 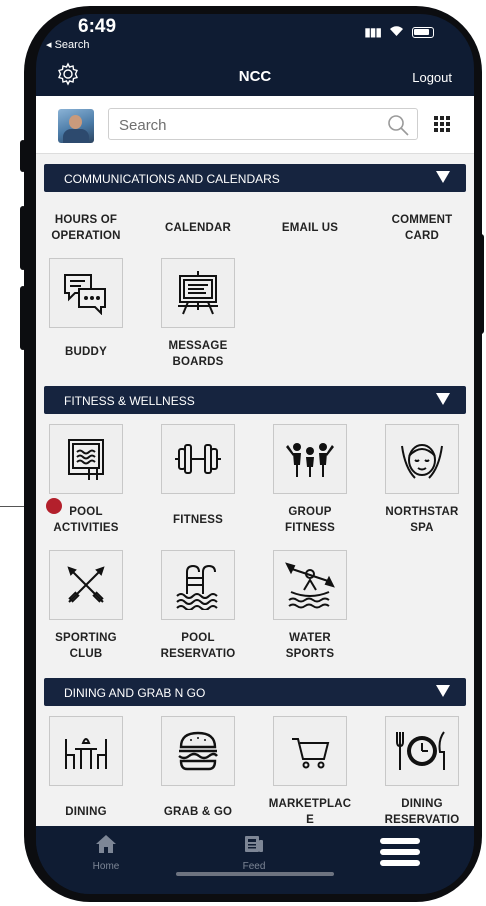 I want to click on status-bar: 6:49 ◂ Search ▮▮▮, so click(x=255, y=36).